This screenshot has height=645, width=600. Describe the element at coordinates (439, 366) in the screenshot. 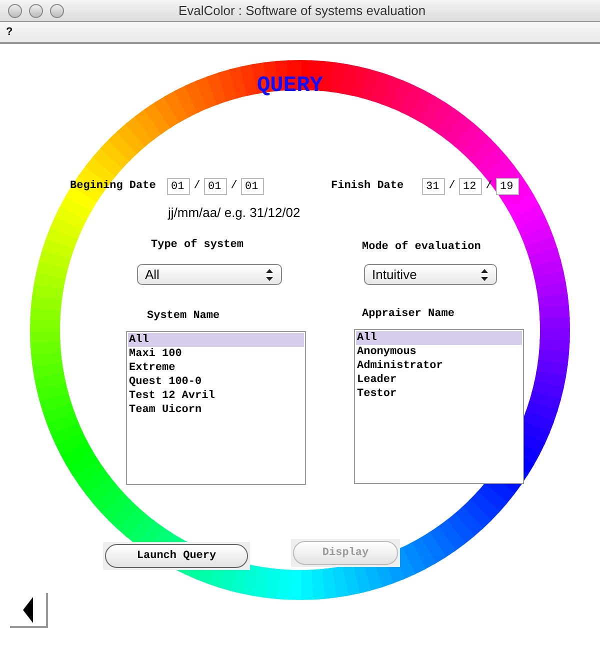

I see `list-item: Administrator` at that location.